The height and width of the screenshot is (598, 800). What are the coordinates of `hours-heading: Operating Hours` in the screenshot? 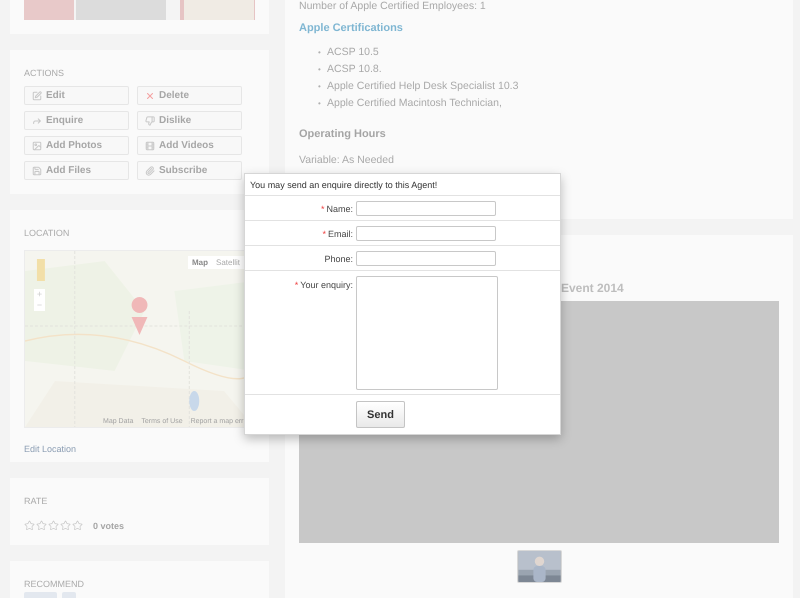 It's located at (343, 134).